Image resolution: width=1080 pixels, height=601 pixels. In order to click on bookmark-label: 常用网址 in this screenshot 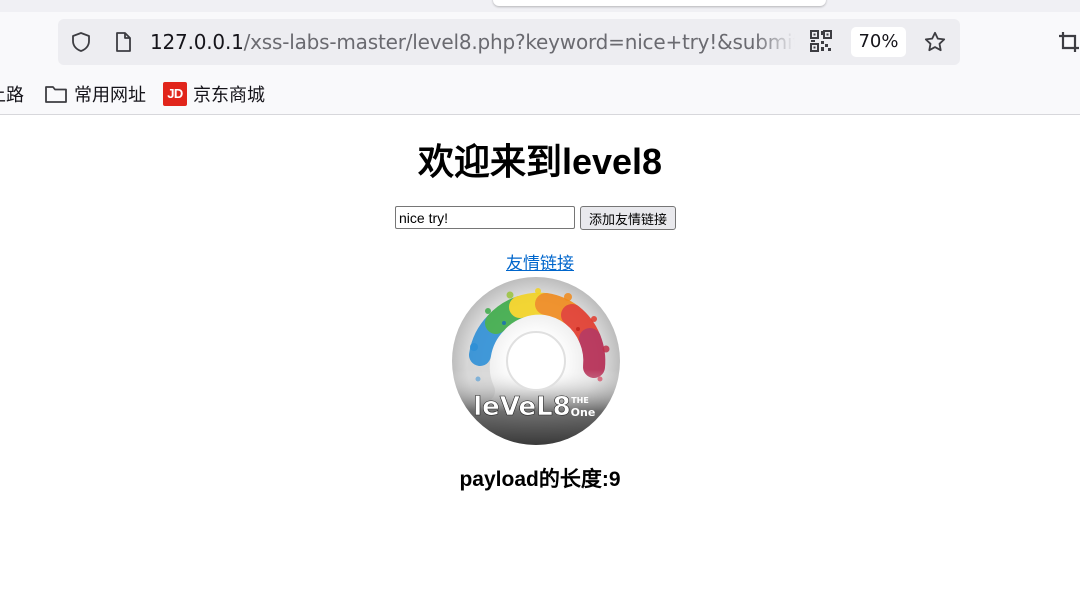, I will do `click(110, 95)`.